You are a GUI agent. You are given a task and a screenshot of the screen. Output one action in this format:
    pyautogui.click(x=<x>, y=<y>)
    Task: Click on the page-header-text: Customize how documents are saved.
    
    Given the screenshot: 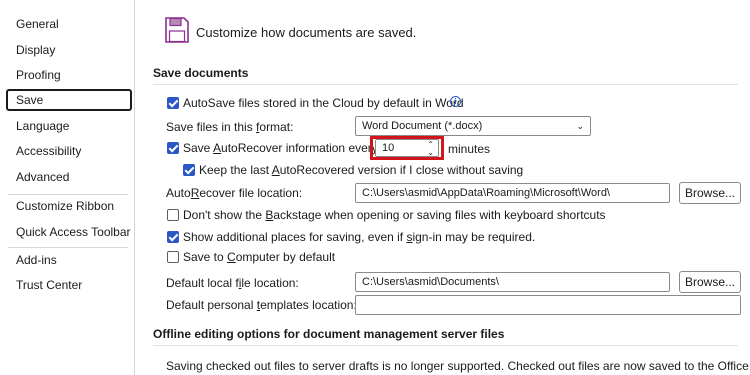 What is the action you would take?
    pyautogui.click(x=306, y=32)
    